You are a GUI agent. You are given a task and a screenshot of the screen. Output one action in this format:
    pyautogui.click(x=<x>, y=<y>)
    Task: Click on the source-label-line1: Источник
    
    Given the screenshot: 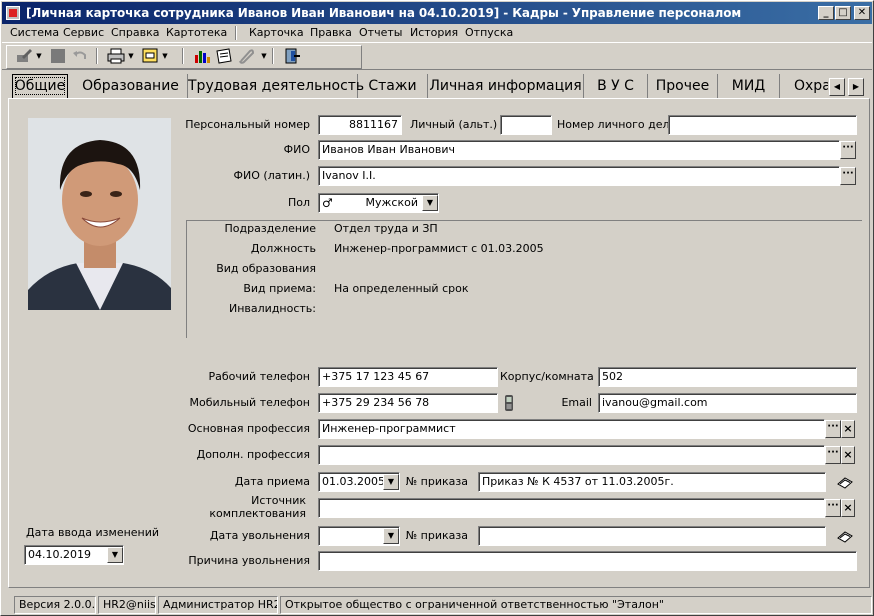 What is the action you would take?
    pyautogui.click(x=278, y=500)
    